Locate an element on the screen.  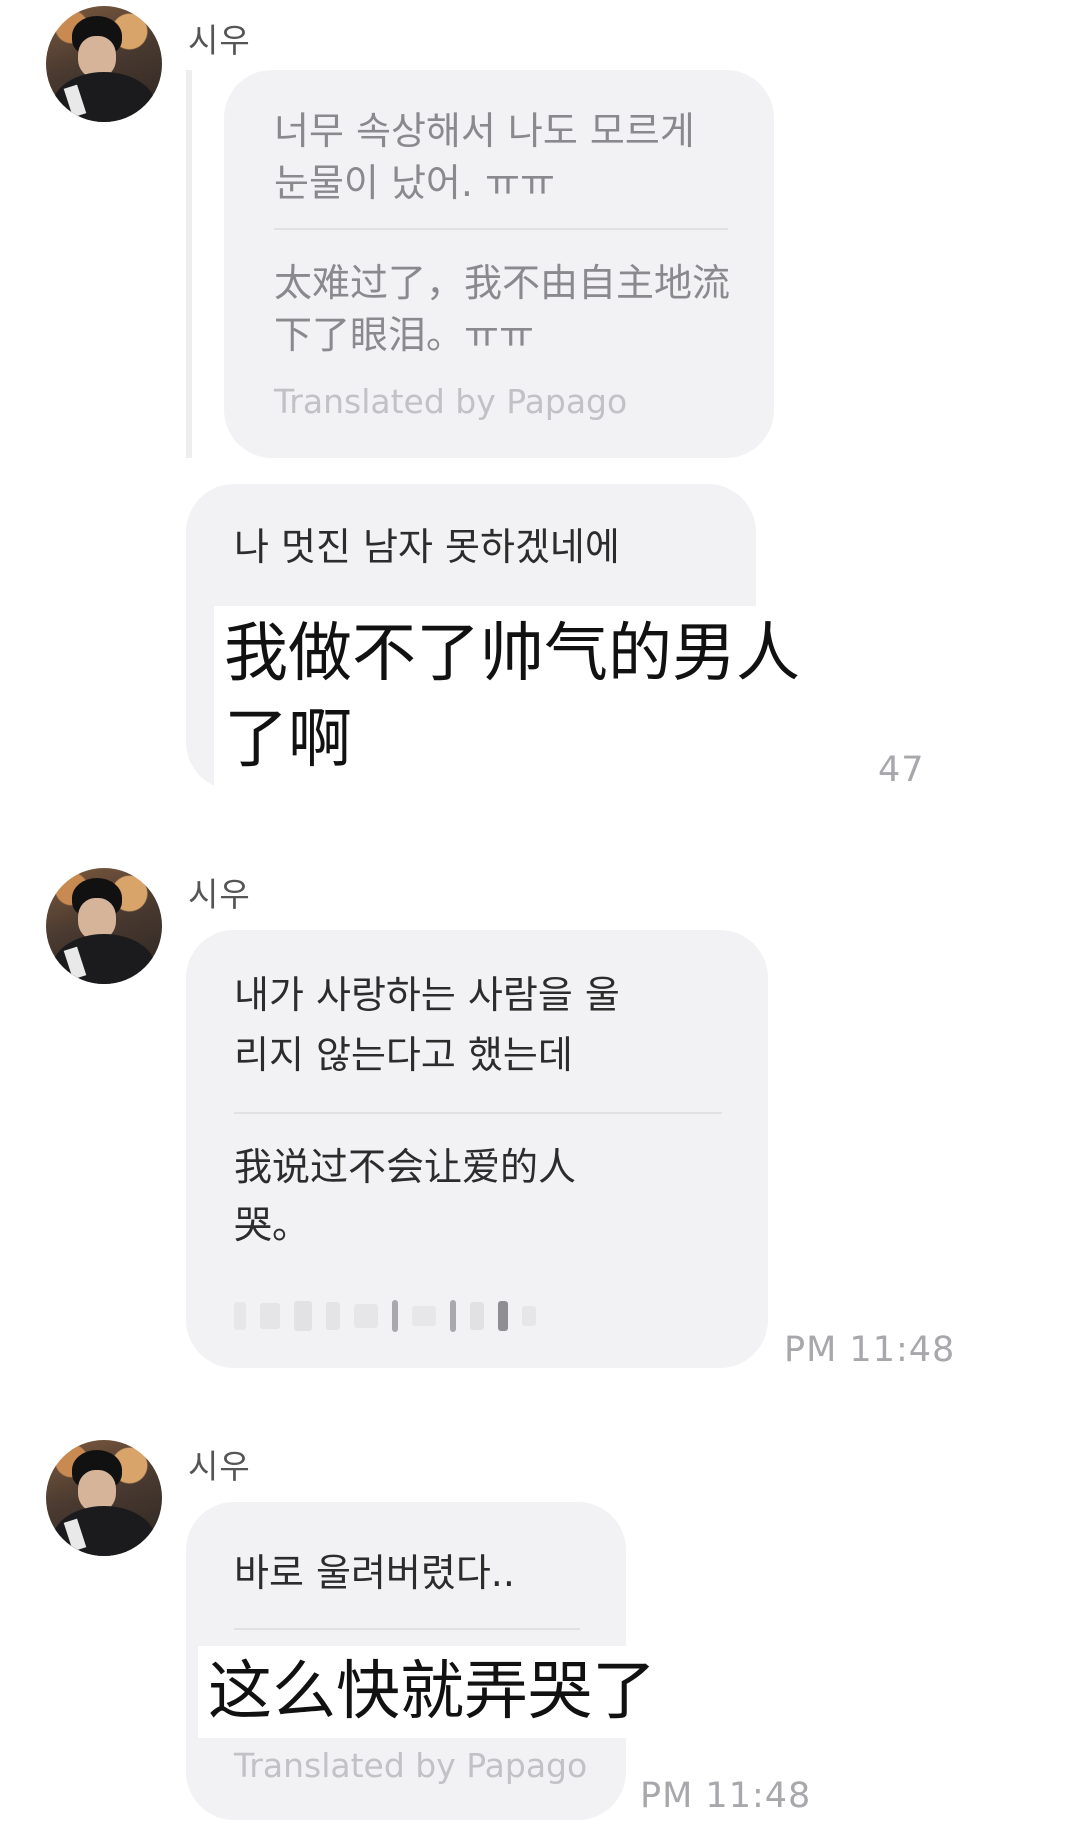
message-time: 47 is located at coordinates (901, 770).